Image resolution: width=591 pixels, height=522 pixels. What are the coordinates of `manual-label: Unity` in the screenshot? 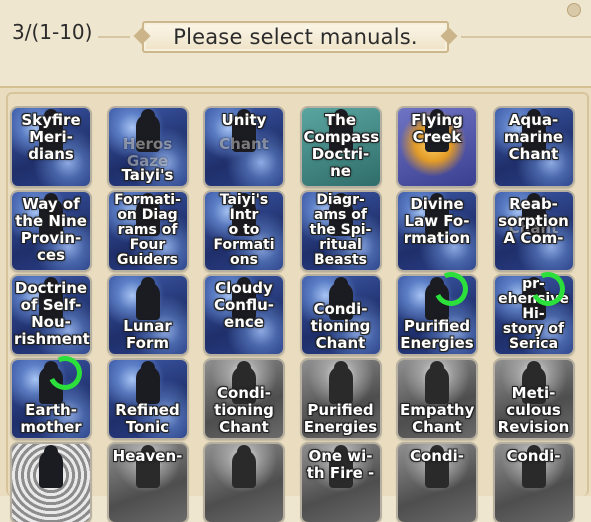 It's located at (244, 120).